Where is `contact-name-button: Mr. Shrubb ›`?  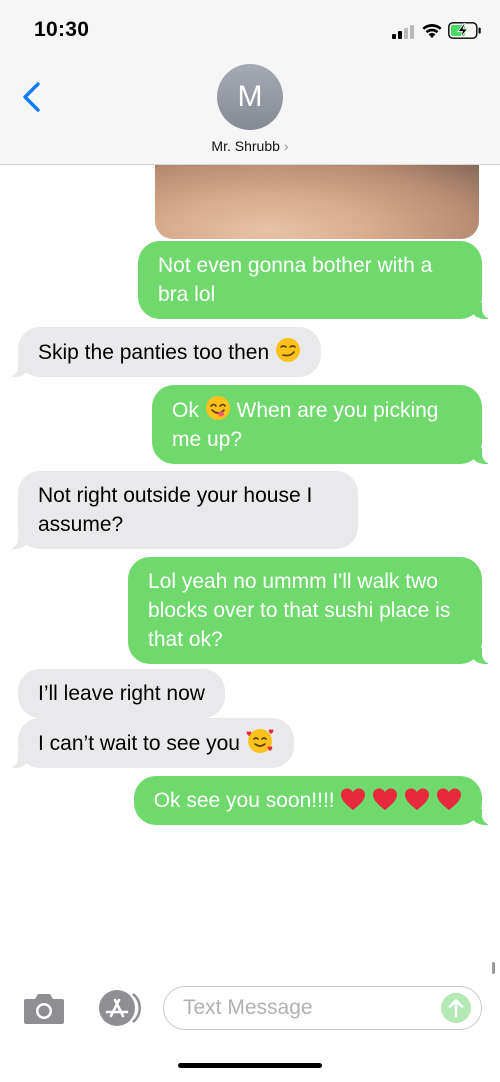 contact-name-button: Mr. Shrubb › is located at coordinates (250, 146).